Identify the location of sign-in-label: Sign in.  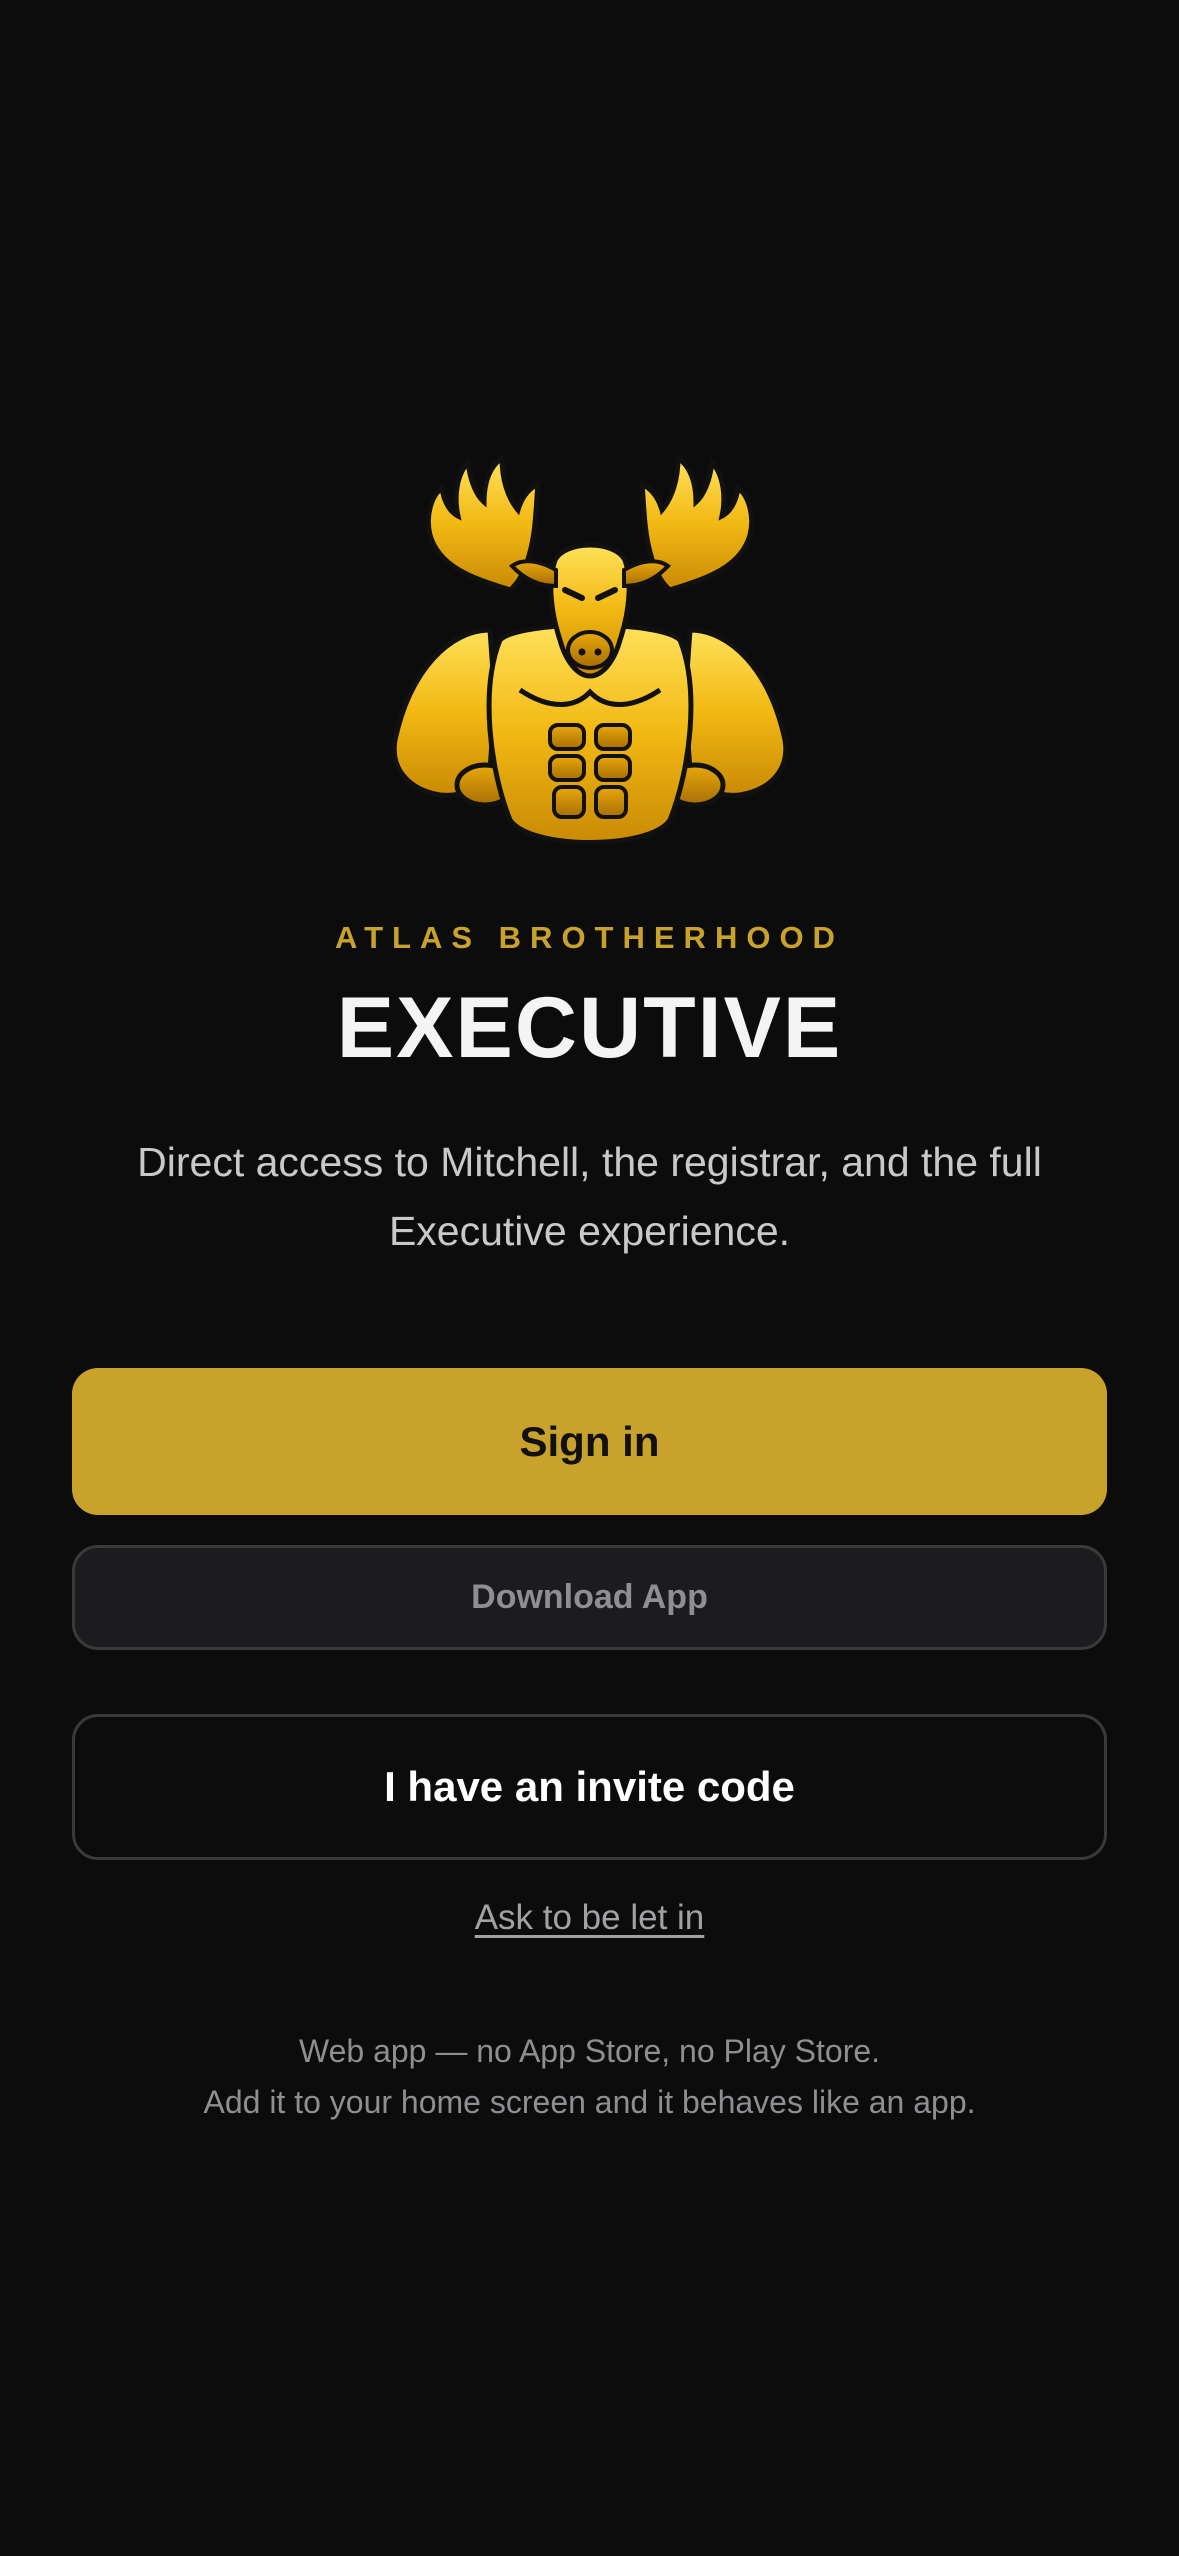
(589, 1441).